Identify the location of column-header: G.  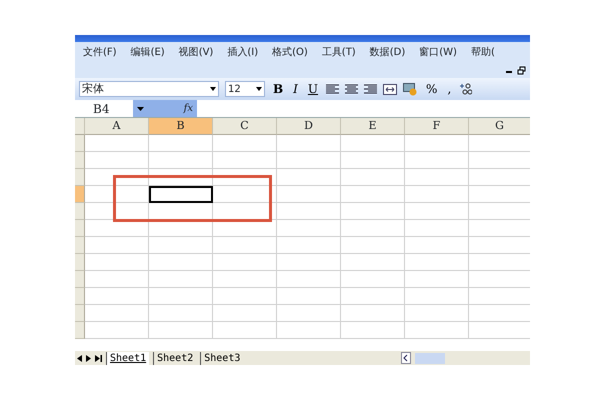
(499, 126).